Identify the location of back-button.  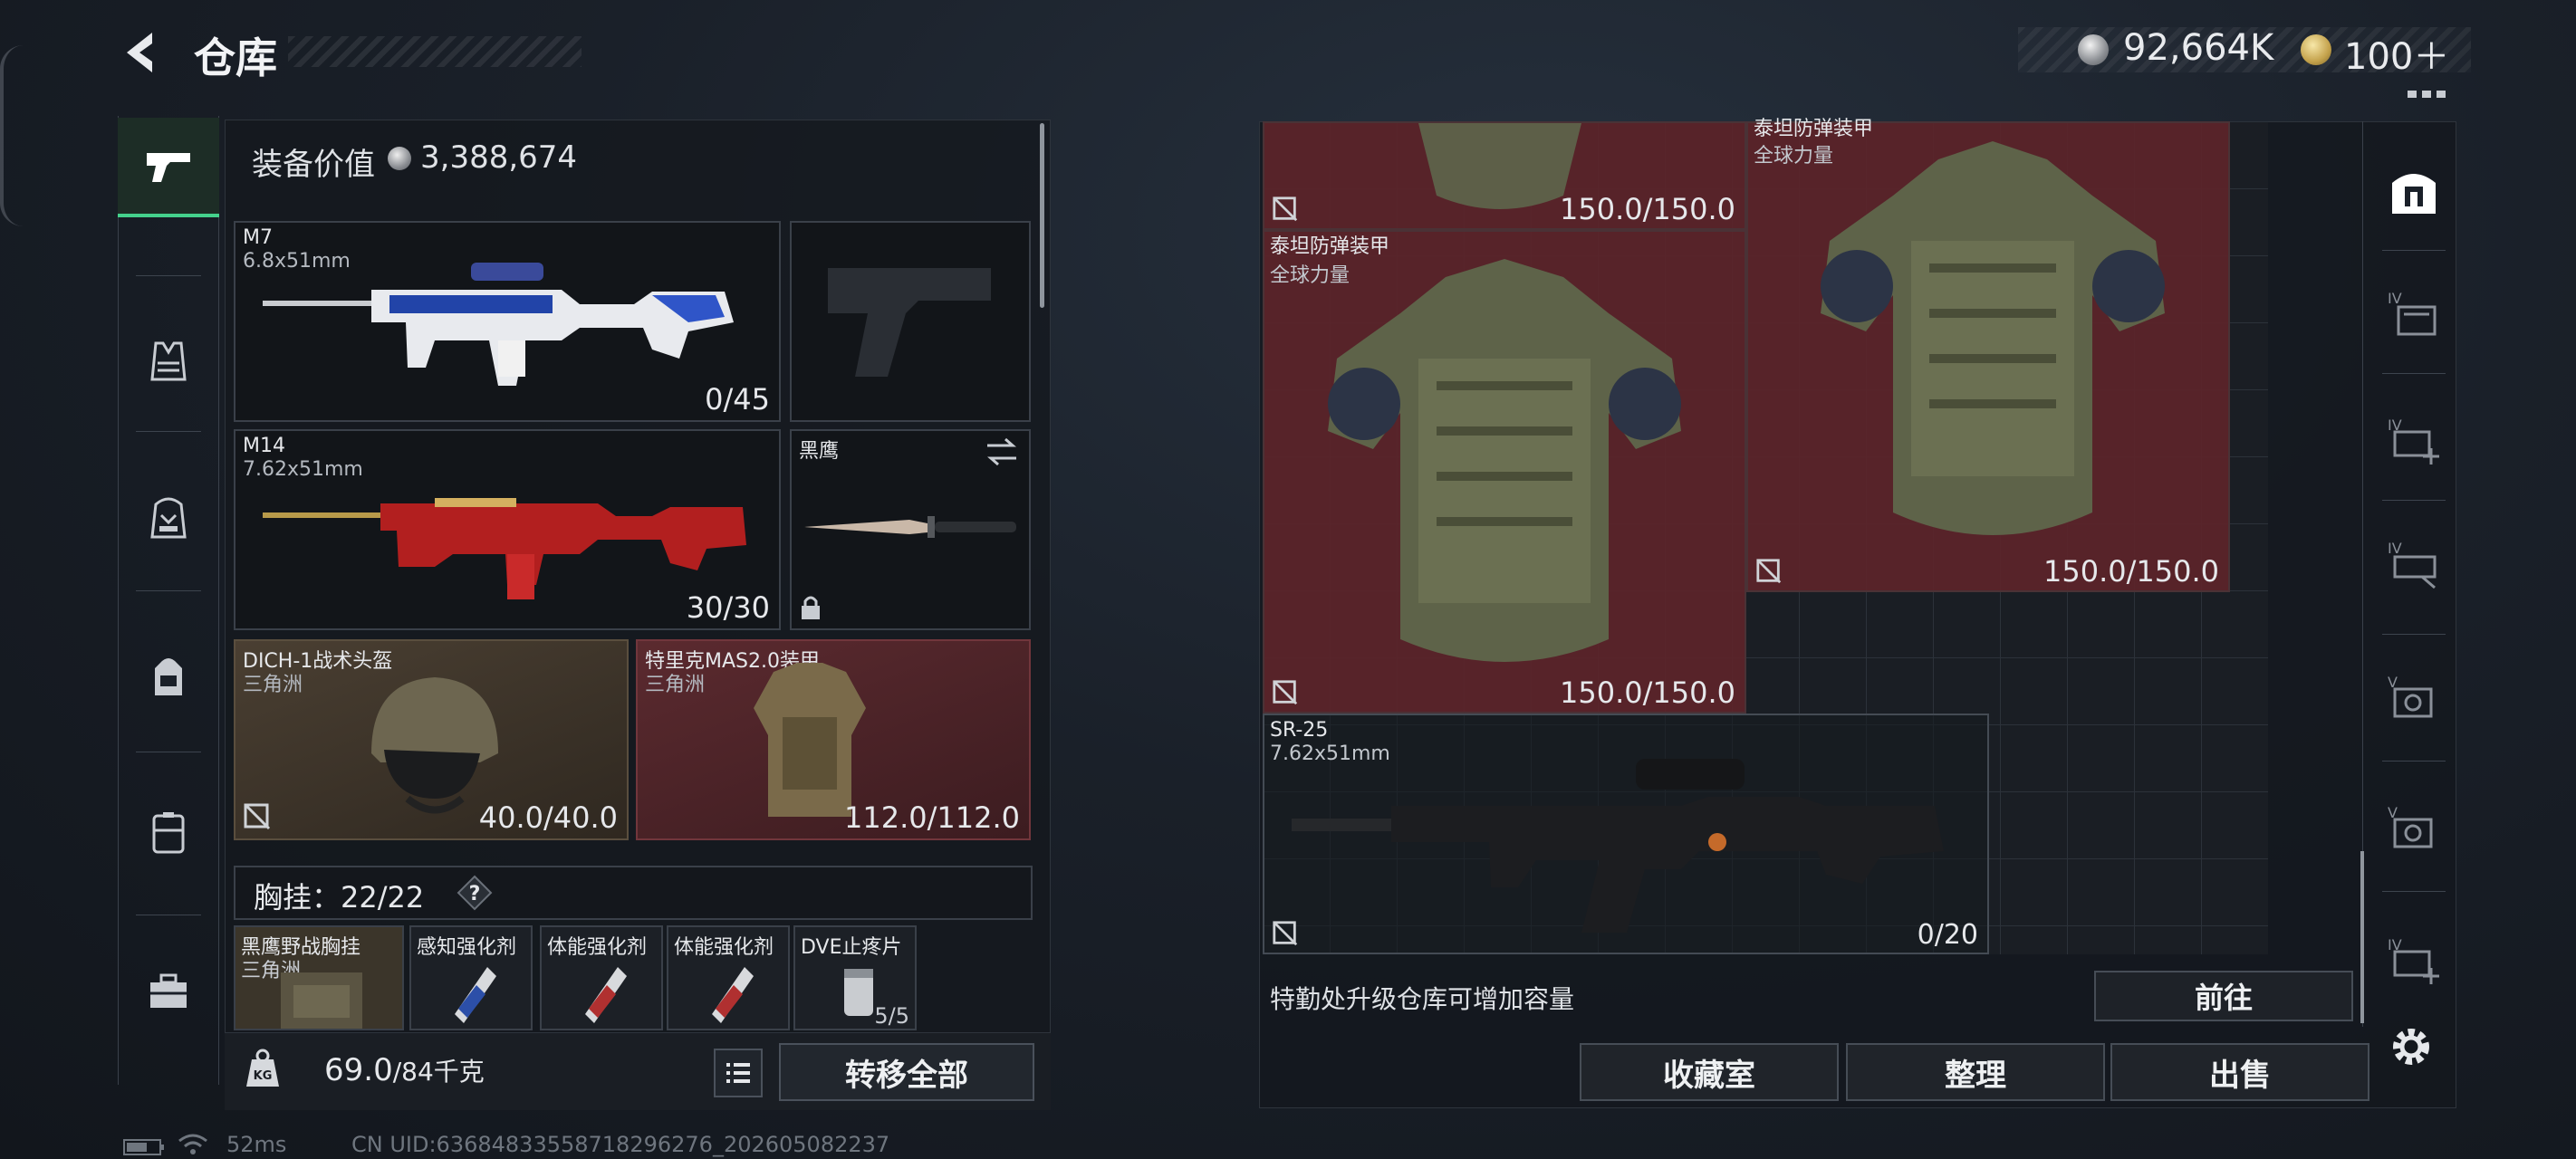
(143, 52).